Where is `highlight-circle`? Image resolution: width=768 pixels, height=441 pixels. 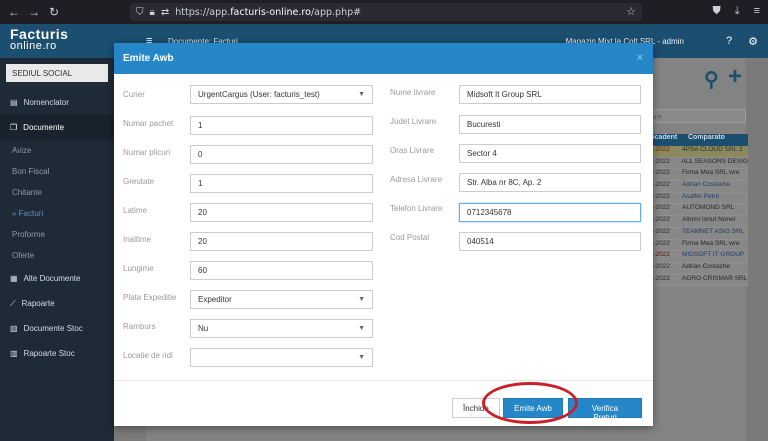
highlight-circle is located at coordinates (530, 403).